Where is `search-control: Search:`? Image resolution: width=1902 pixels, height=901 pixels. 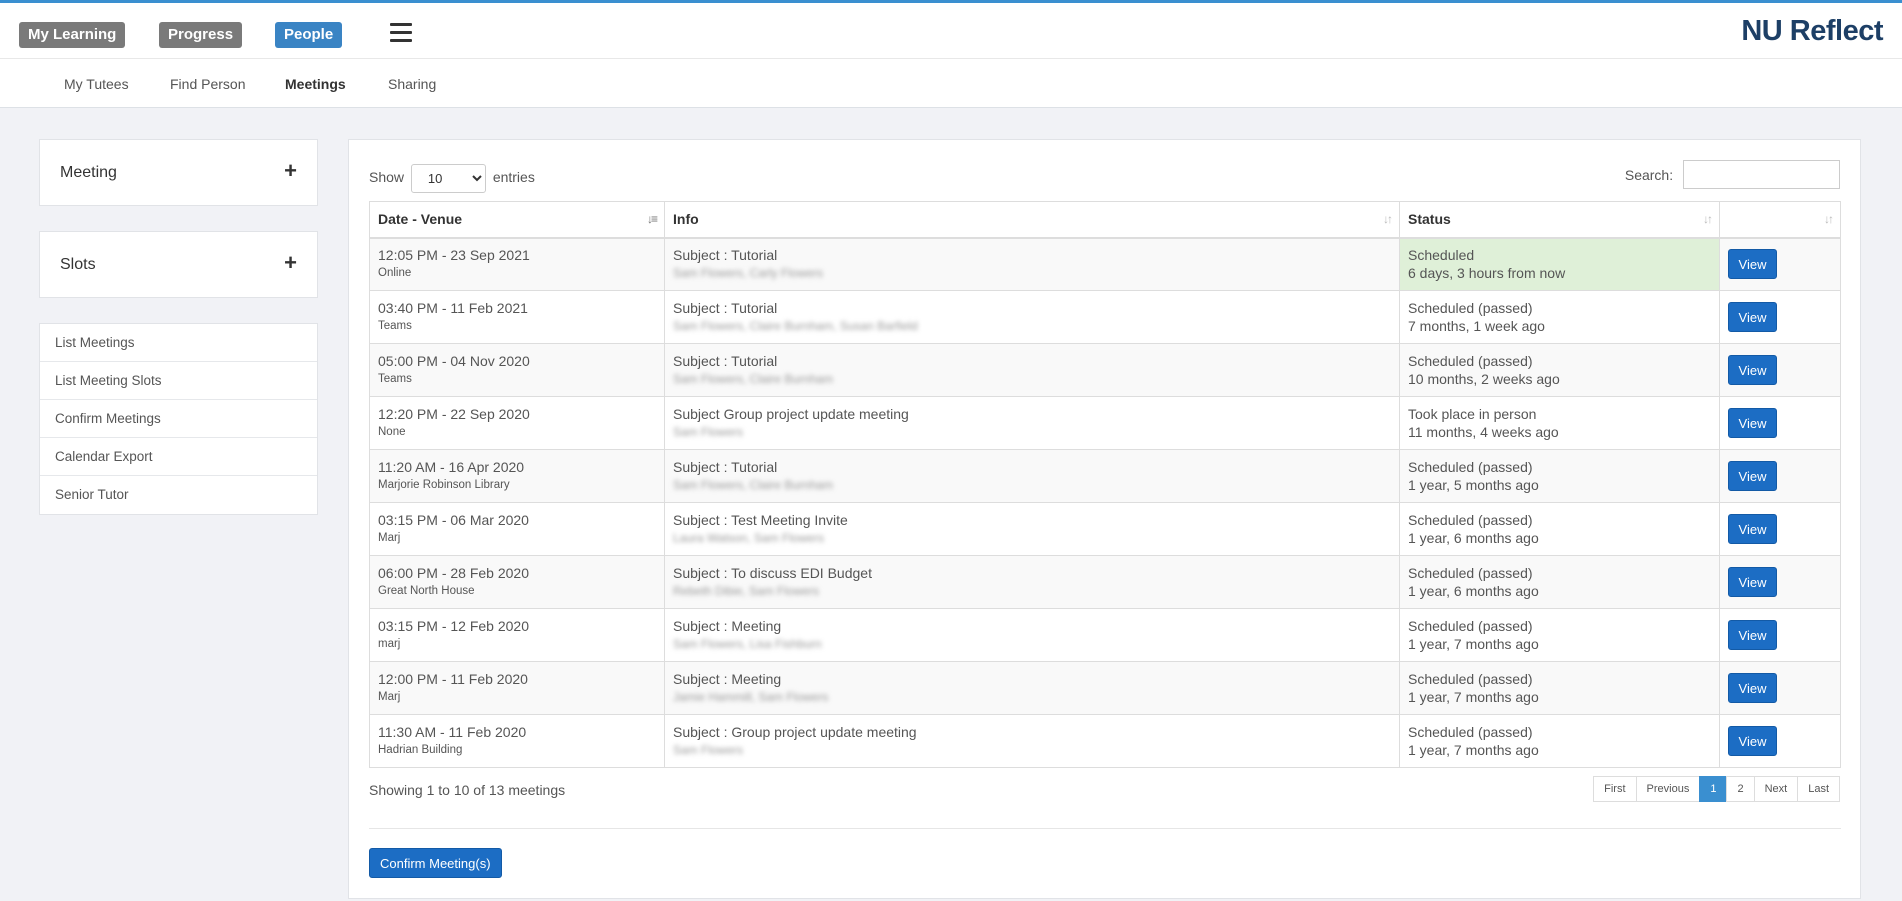
search-control: Search: is located at coordinates (1732, 174).